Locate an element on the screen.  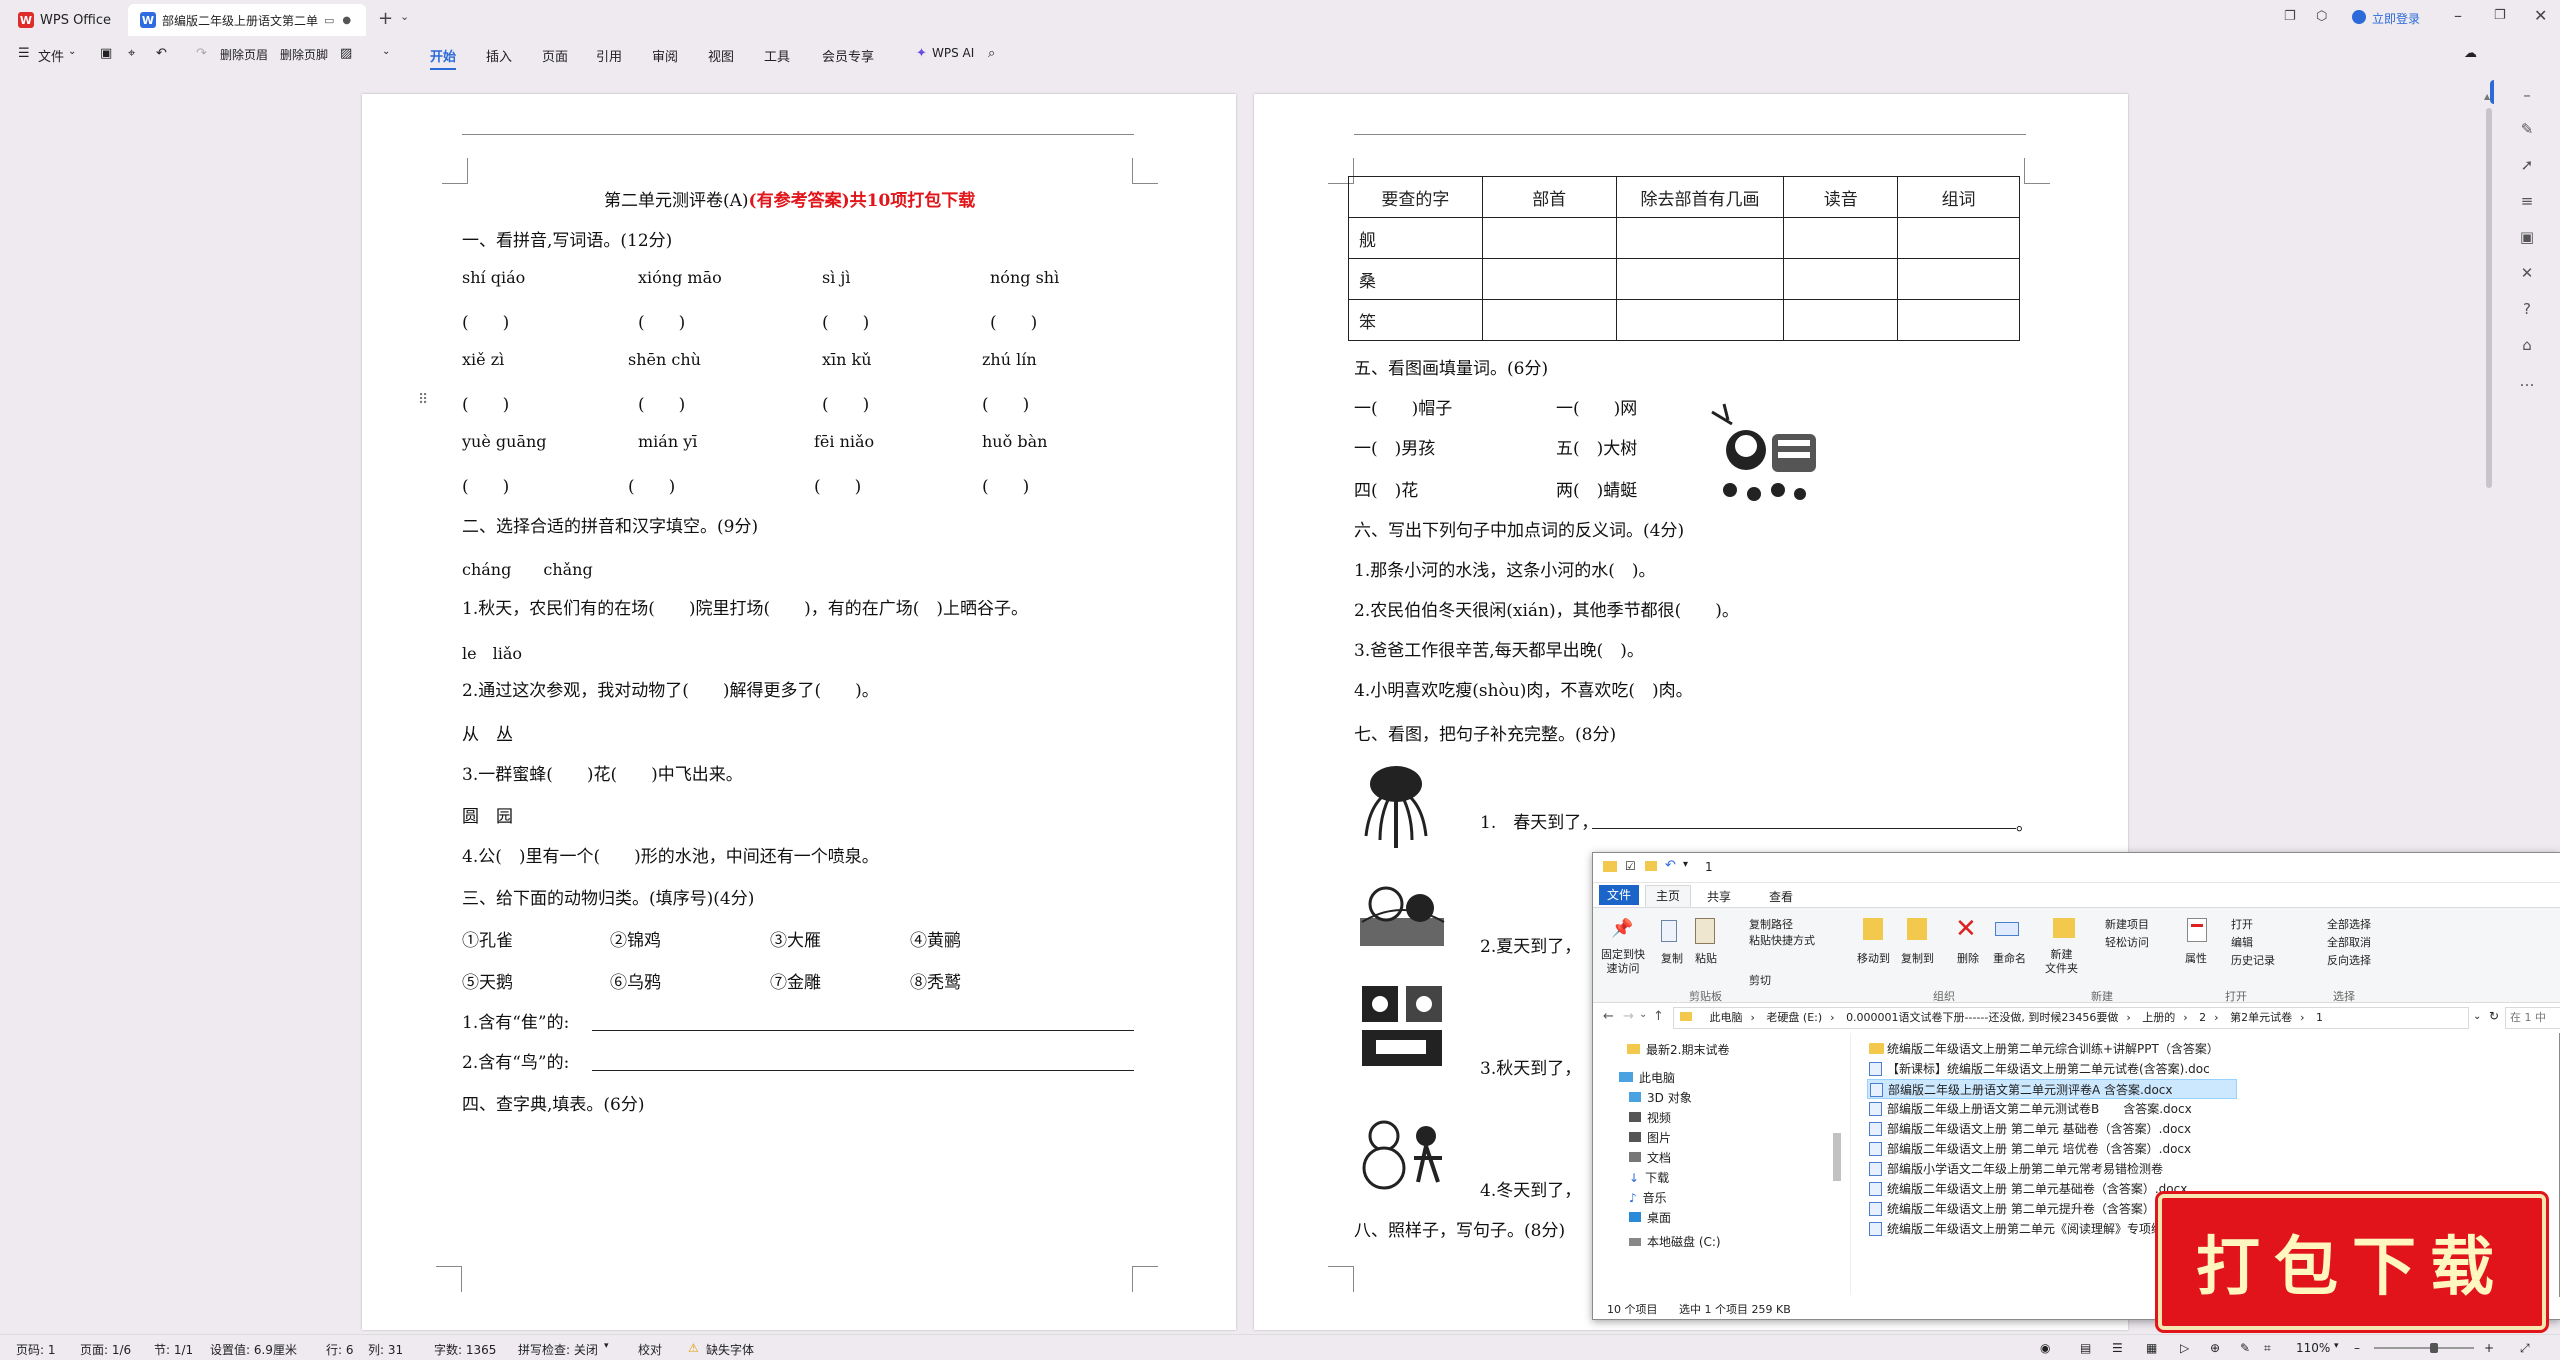
spell-chevron-icon: ▾ is located at coordinates (606, 1346).